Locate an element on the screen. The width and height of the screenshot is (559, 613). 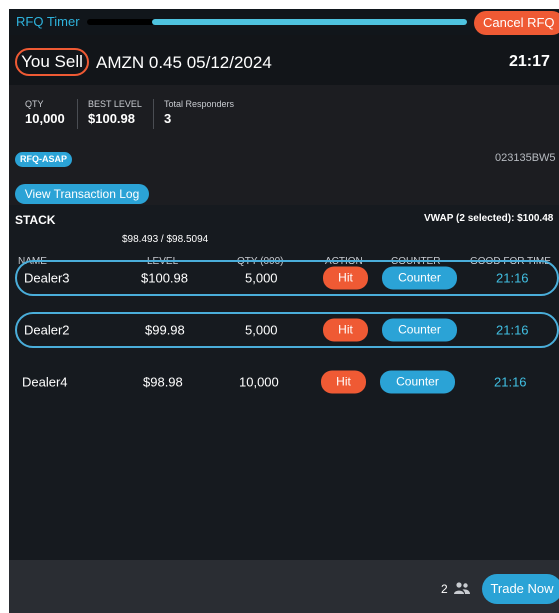
qty-stat: QTY 10,000 is located at coordinates (45, 112).